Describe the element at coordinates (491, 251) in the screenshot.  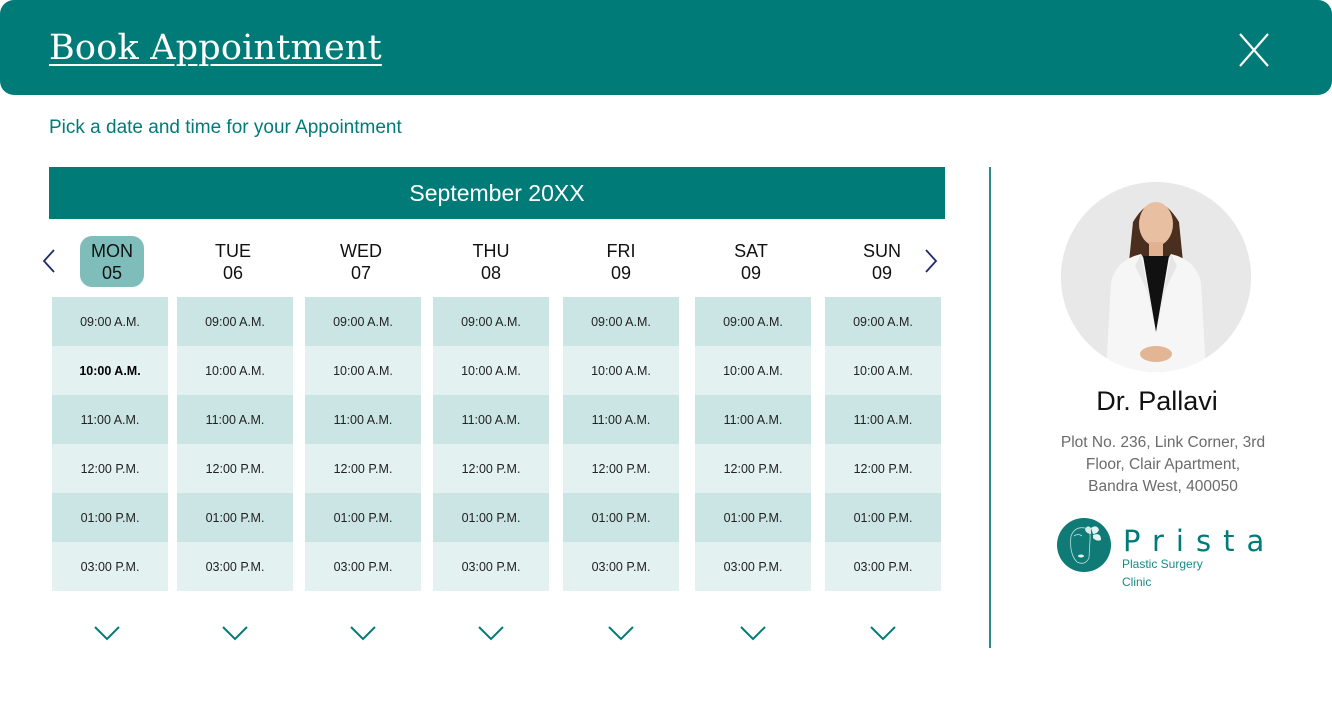
I see `day-name: THU` at that location.